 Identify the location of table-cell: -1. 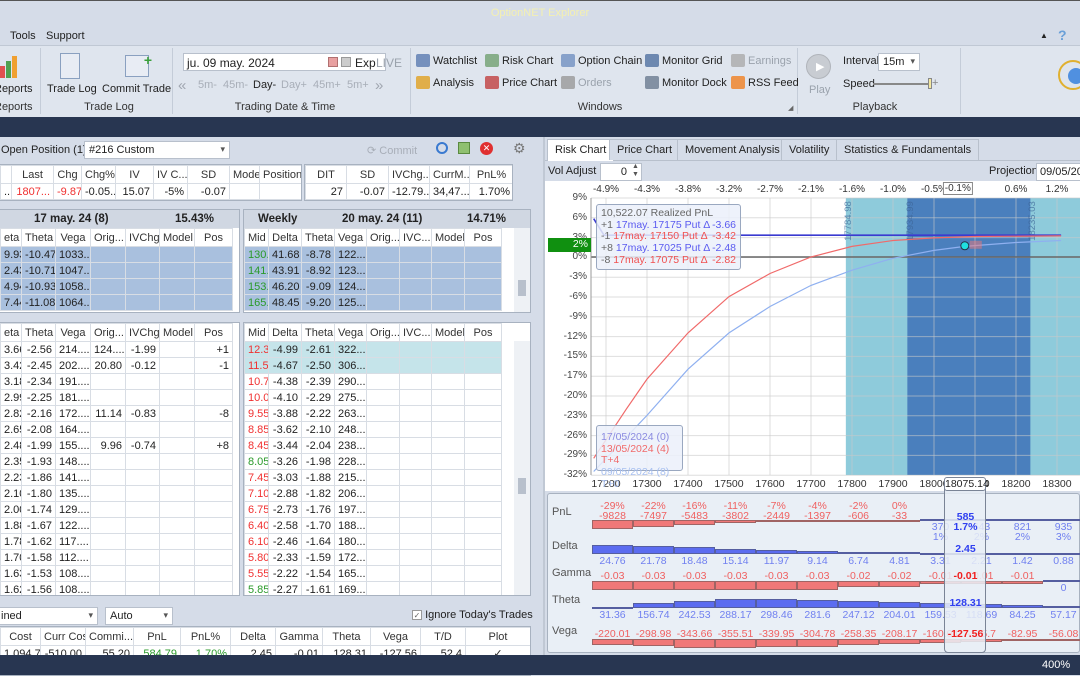
(214, 366).